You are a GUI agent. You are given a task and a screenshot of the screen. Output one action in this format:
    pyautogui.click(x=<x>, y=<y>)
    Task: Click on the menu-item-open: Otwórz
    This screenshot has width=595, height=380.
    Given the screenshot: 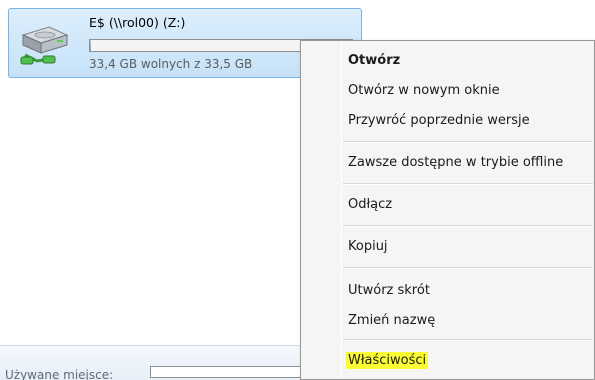 What is the action you would take?
    pyautogui.click(x=448, y=61)
    